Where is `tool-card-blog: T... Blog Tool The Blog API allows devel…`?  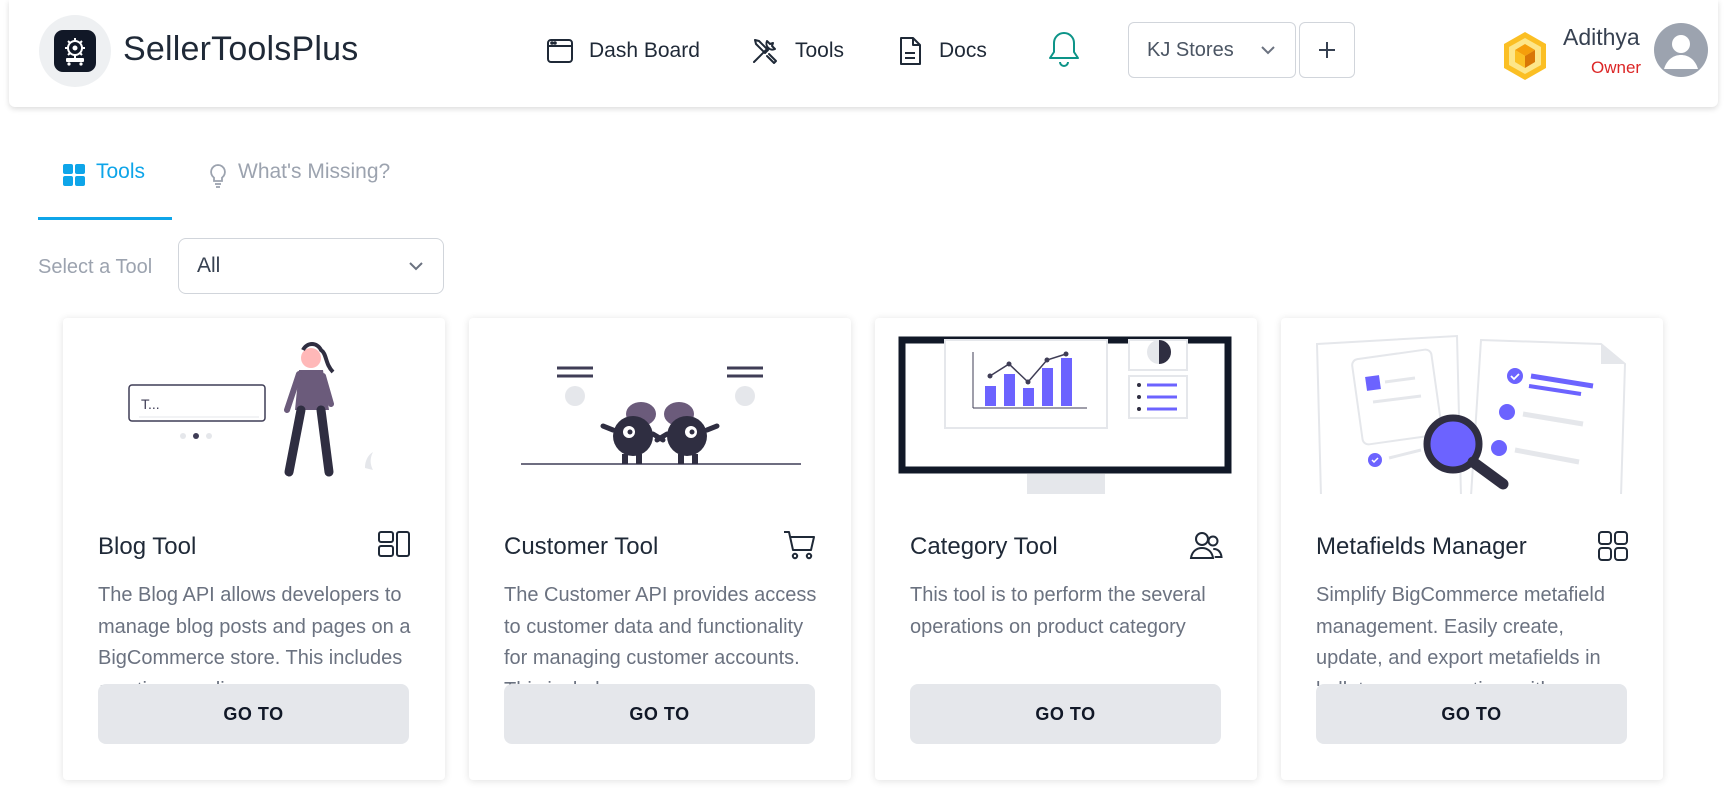
tool-card-blog: T... Blog Tool The Blog API allows devel… is located at coordinates (254, 549).